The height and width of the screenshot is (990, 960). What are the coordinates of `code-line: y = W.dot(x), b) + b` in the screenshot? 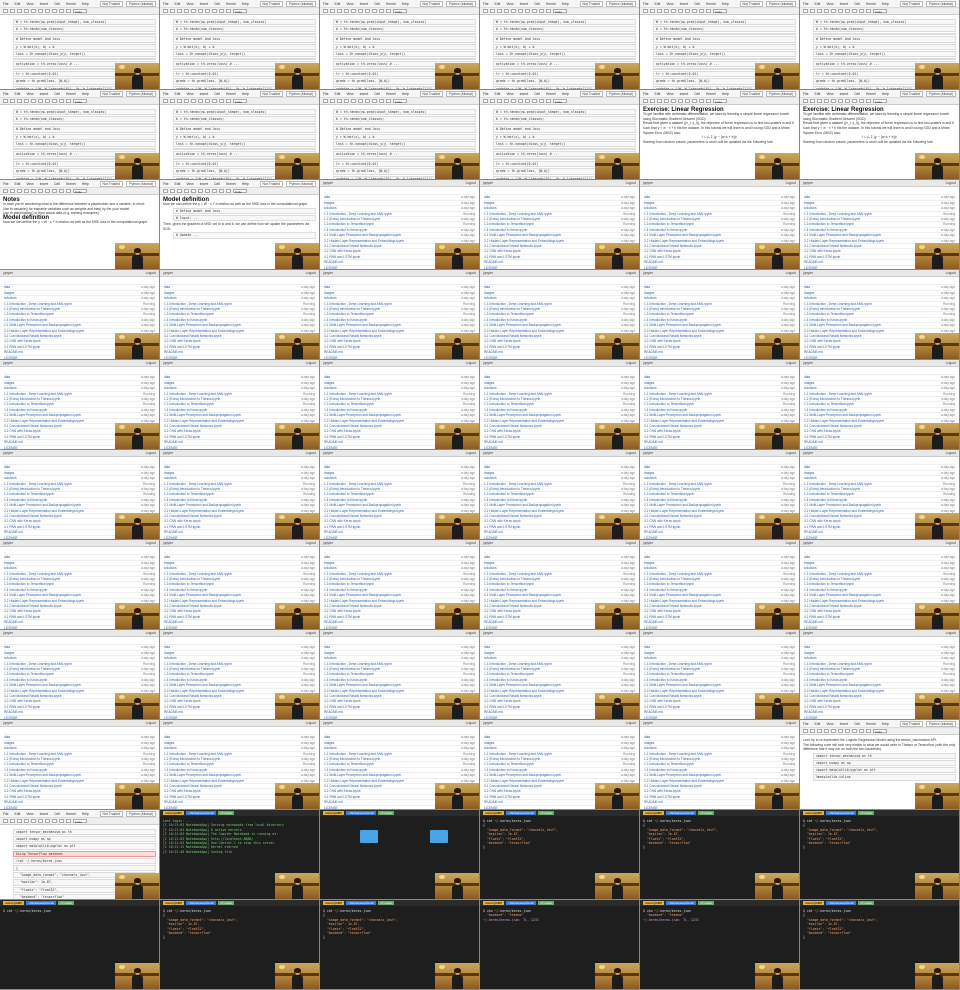 It's located at (404, 46).